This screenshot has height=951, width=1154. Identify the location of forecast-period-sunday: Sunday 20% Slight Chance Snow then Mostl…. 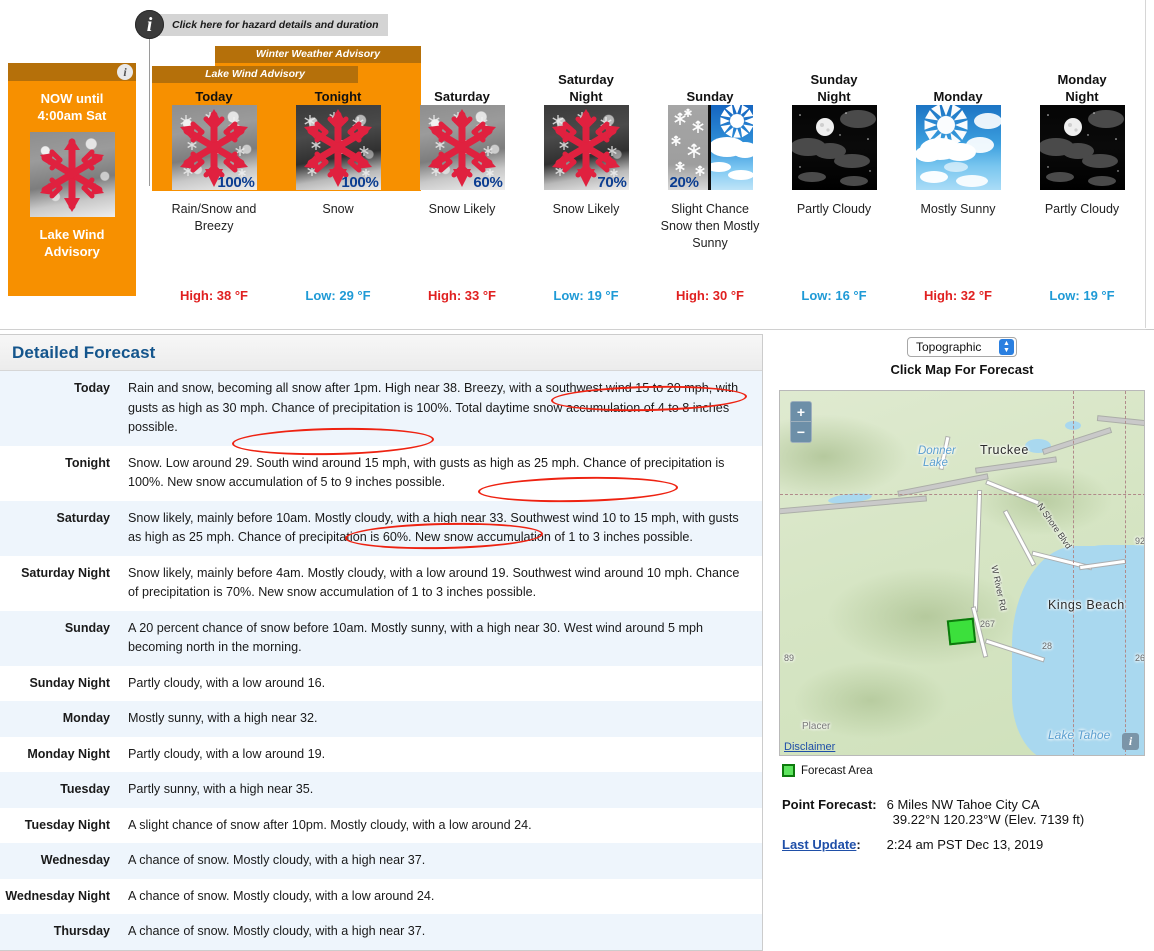
(710, 183).